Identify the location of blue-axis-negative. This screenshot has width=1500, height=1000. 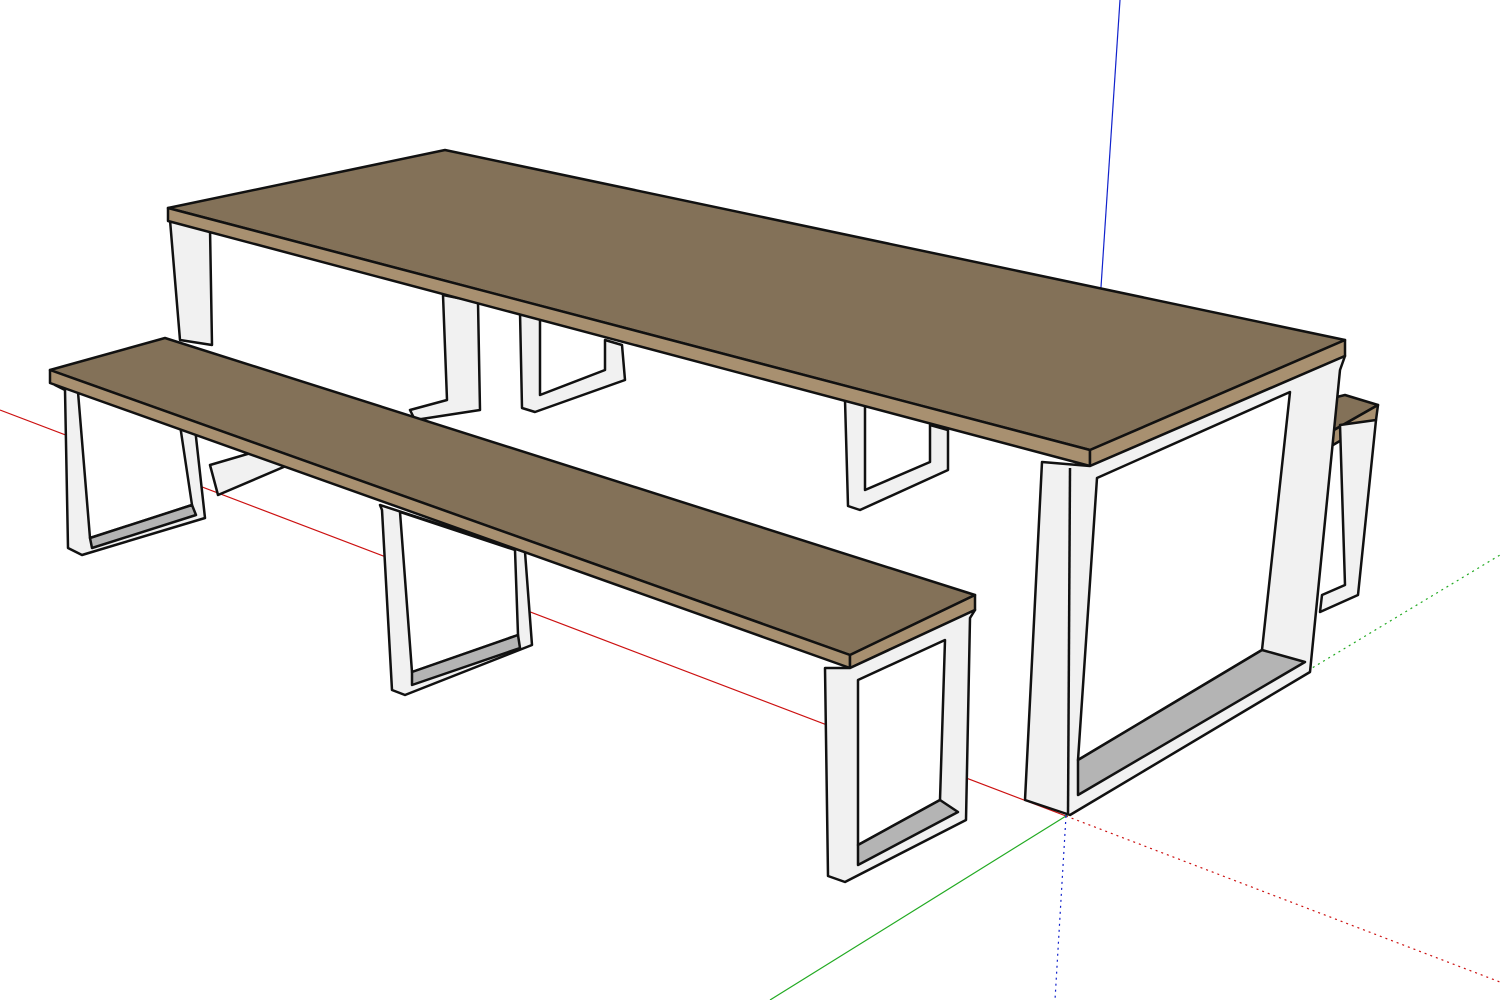
(1060, 907).